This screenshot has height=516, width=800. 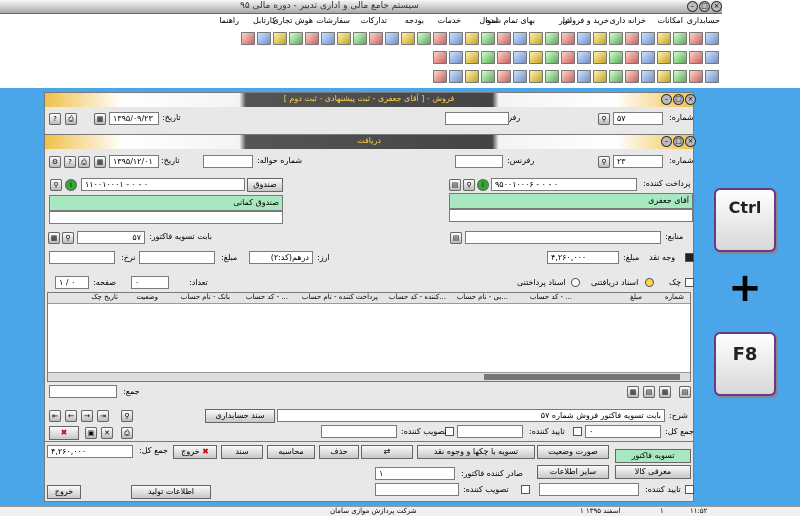 I want to click on menu-item: تدارکات, so click(x=374, y=20).